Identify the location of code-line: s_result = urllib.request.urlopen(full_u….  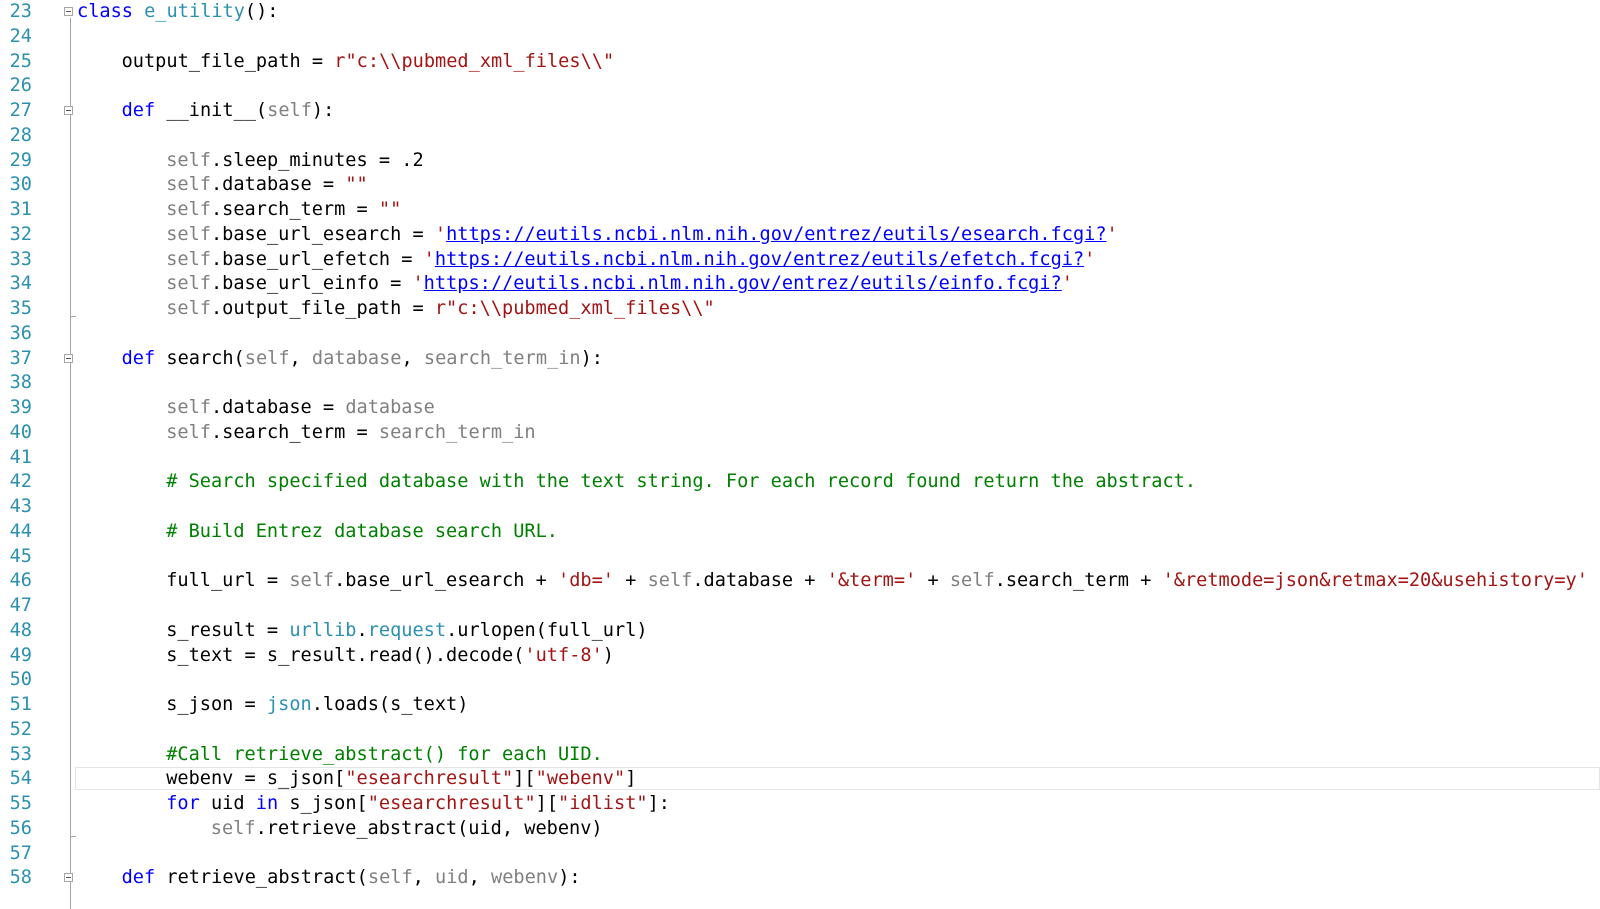
(406, 630).